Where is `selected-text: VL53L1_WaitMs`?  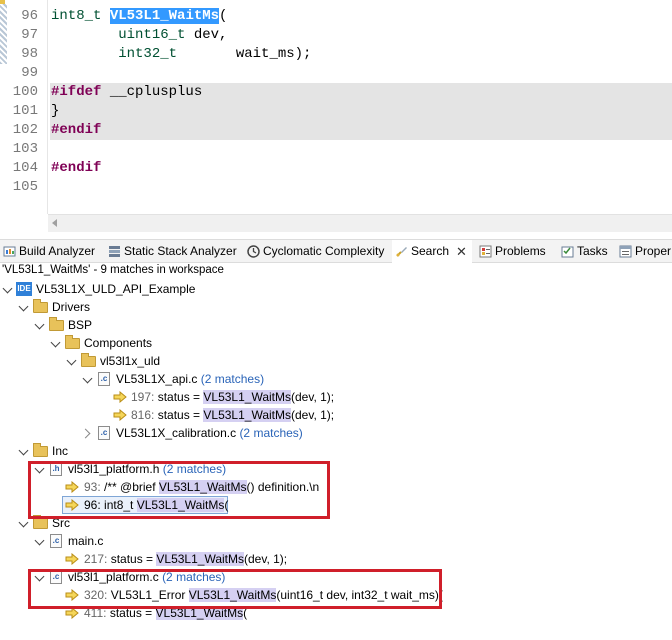
selected-text: VL53L1_WaitMs is located at coordinates (164, 16).